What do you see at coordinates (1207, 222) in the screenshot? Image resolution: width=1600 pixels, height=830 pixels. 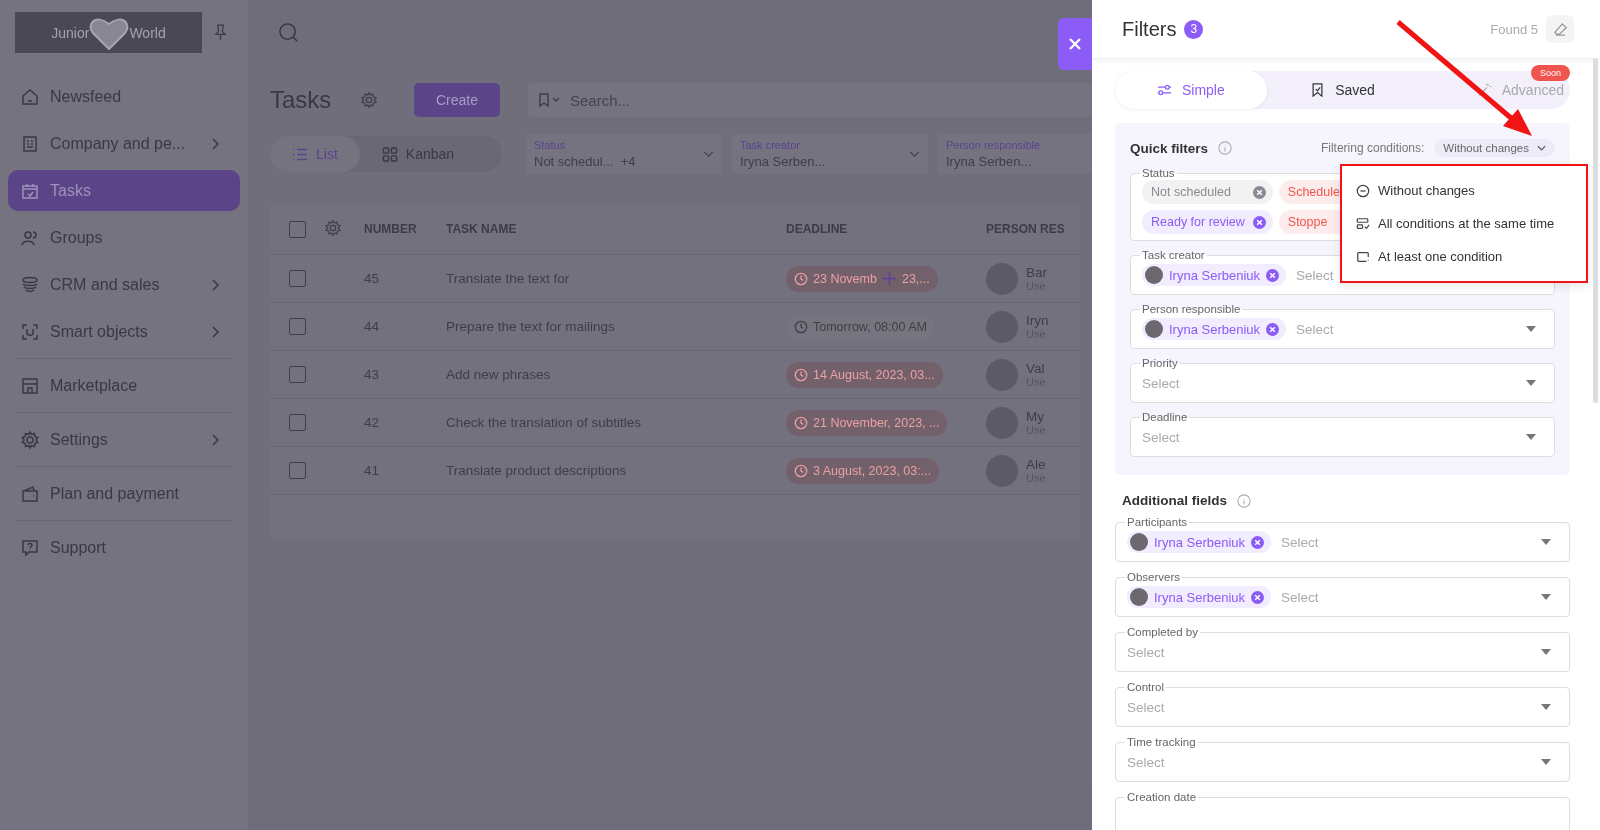 I see `status-tag: Ready for review` at bounding box center [1207, 222].